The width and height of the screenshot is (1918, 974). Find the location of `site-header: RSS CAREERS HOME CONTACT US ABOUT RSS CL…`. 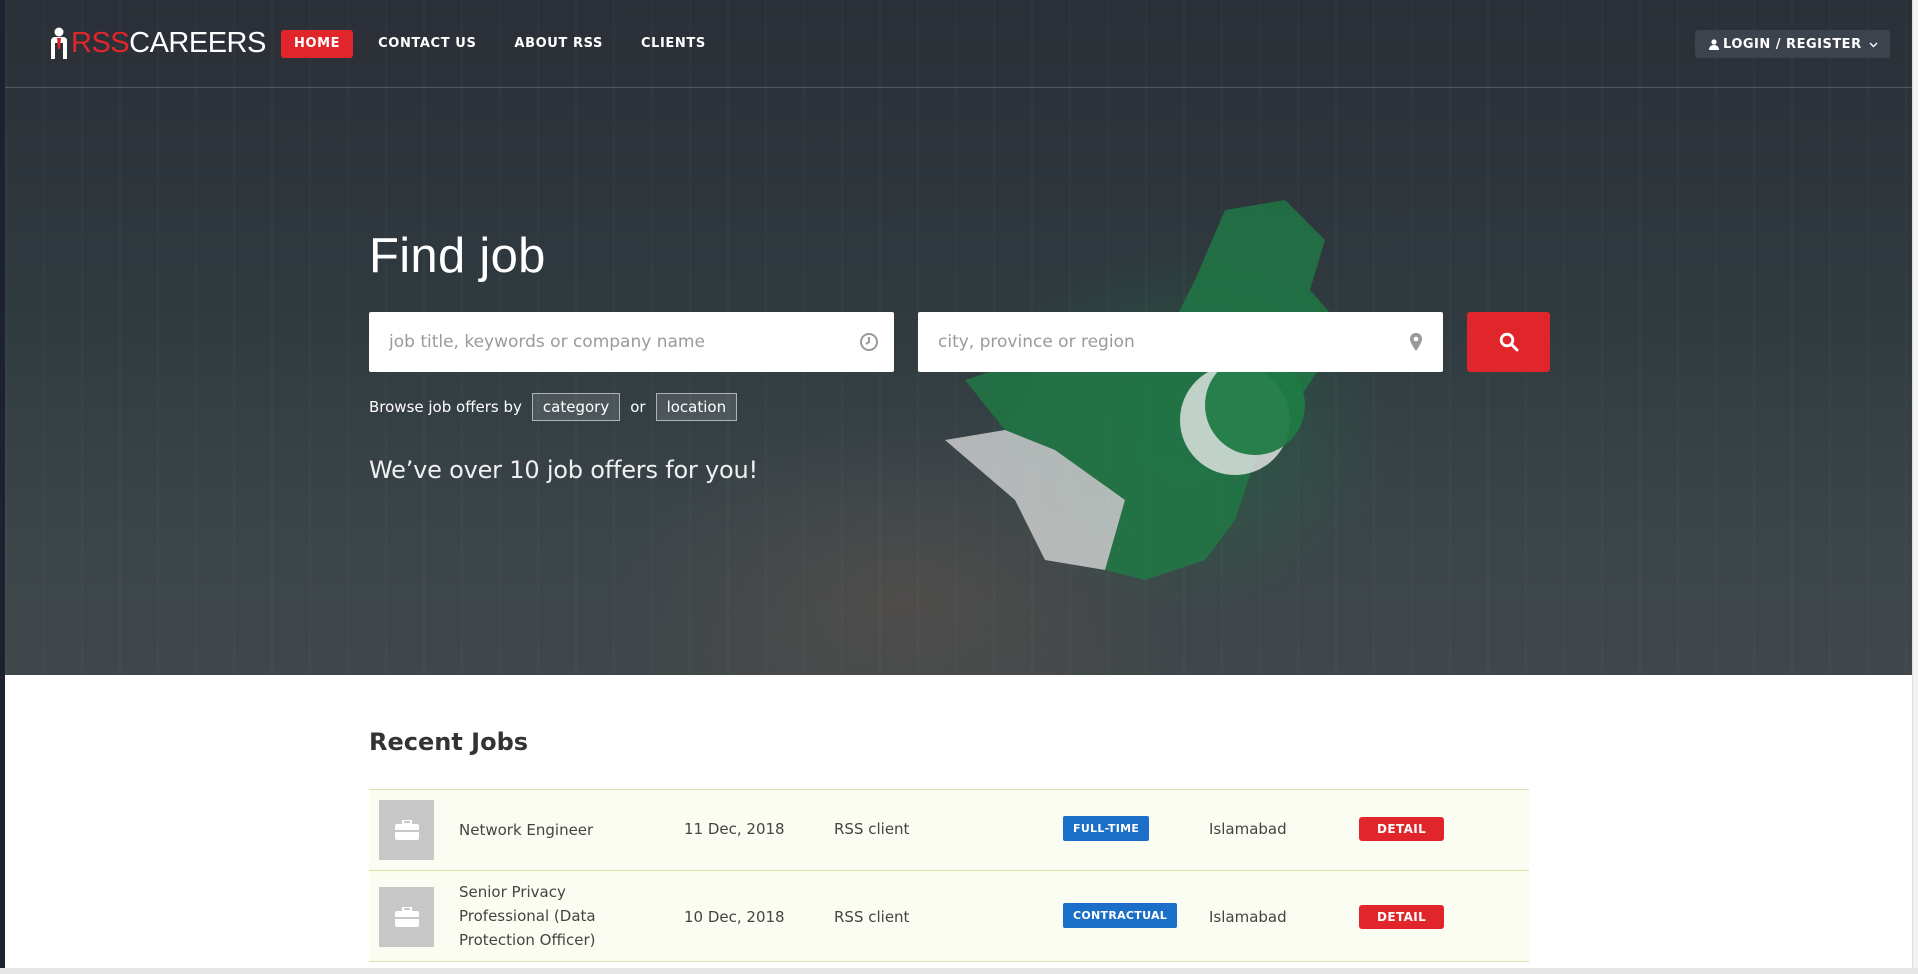

site-header: RSS CAREERS HOME CONTACT US ABOUT RSS CL… is located at coordinates (958, 44).